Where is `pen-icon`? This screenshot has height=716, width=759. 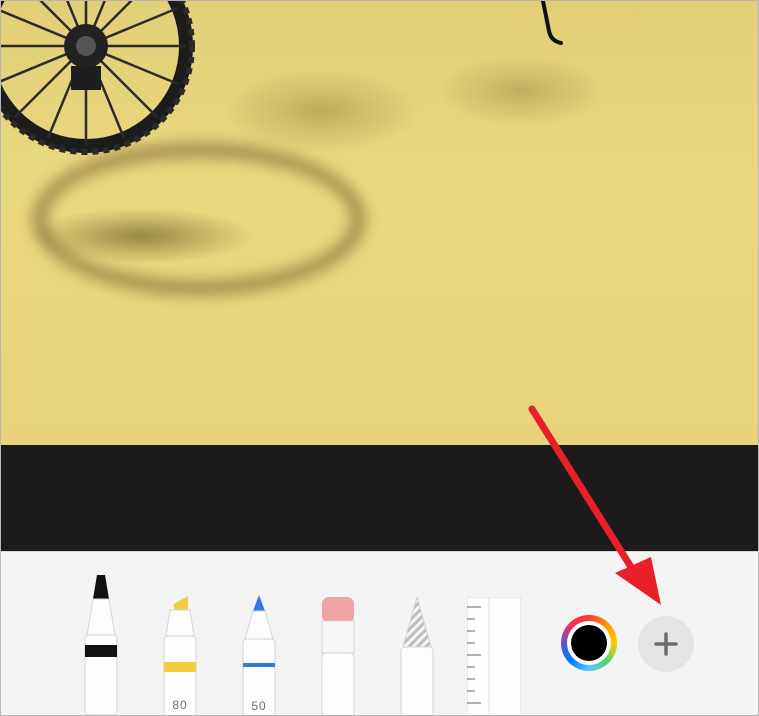 pen-icon is located at coordinates (101, 645).